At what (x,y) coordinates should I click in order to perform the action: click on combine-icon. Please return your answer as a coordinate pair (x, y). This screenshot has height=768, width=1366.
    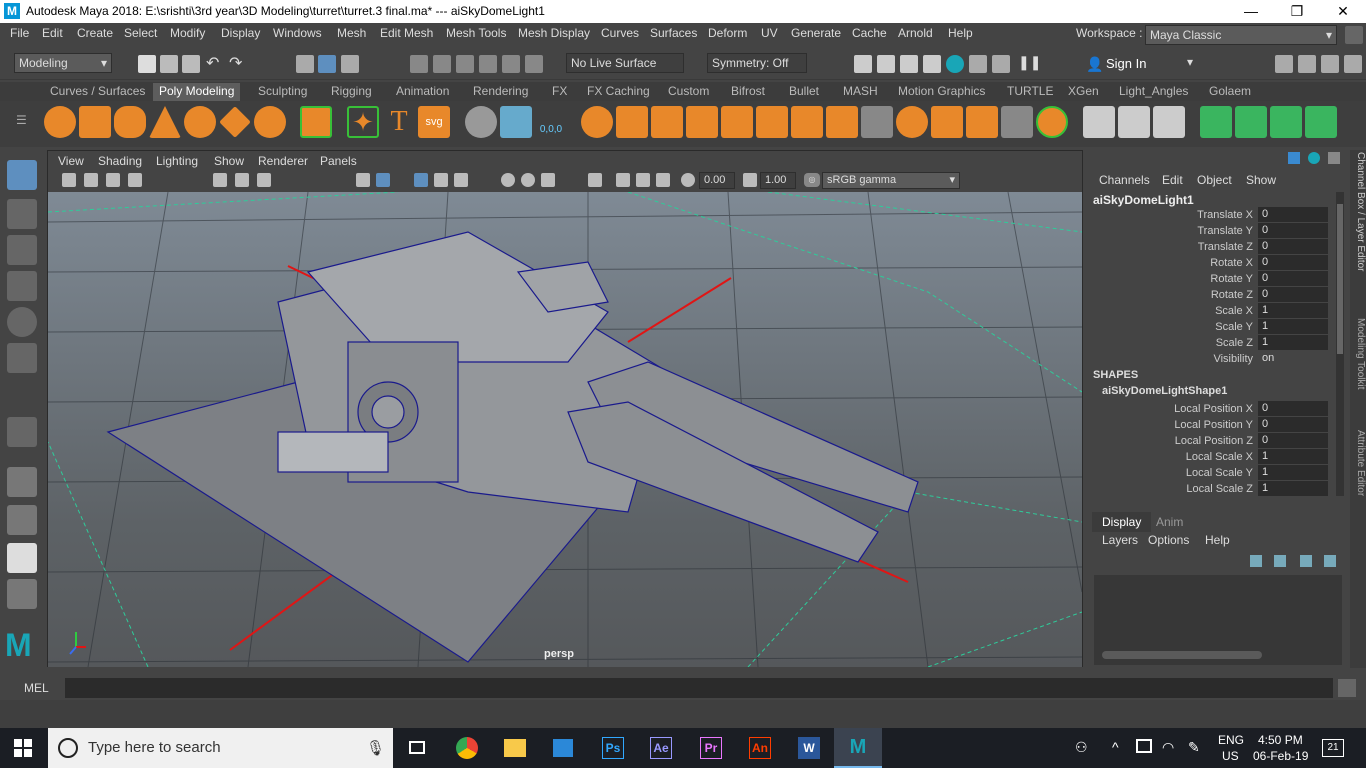
    Looking at the image, I should click on (597, 122).